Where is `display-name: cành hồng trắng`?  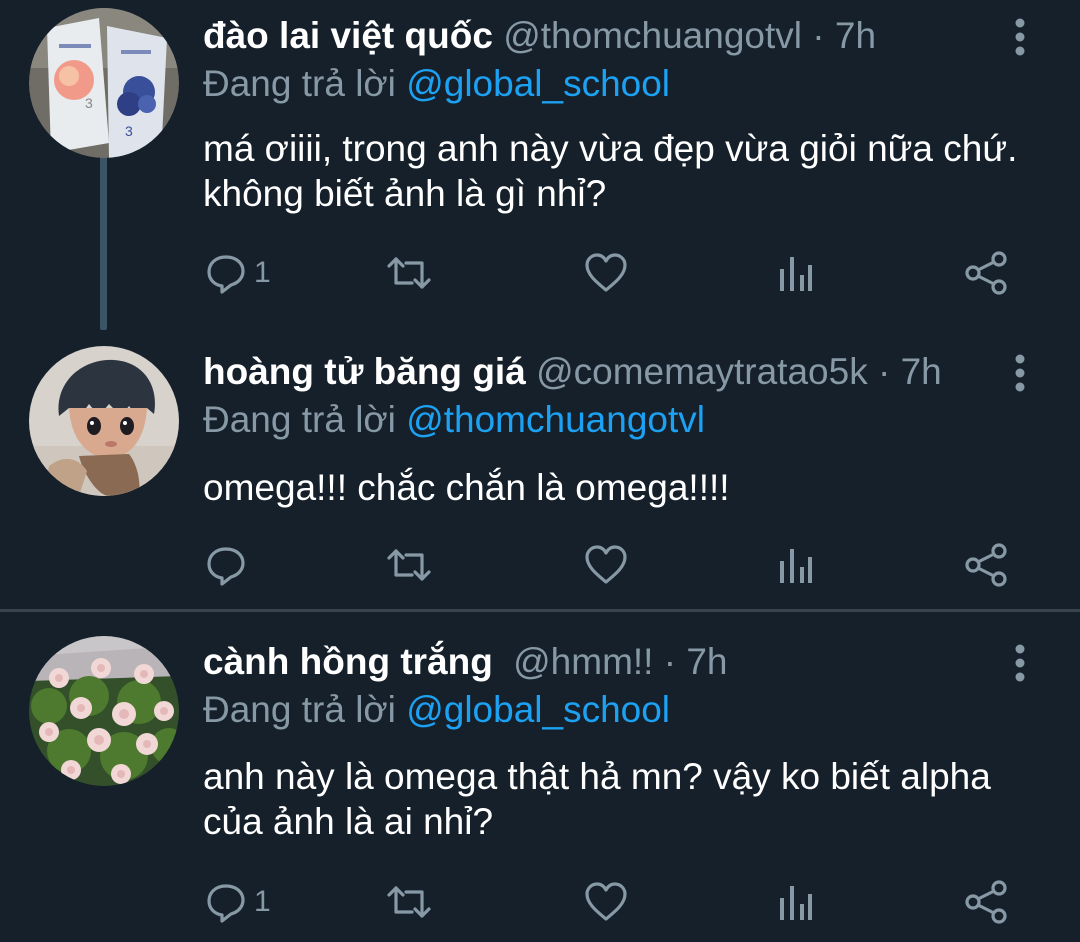 display-name: cành hồng trắng is located at coordinates (348, 661).